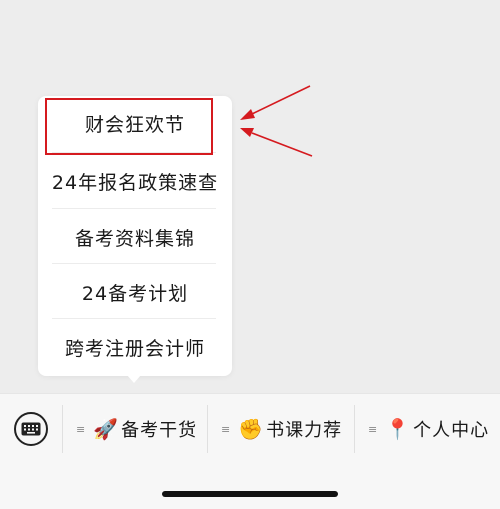 The height and width of the screenshot is (509, 500). Describe the element at coordinates (251, 429) in the screenshot. I see `raised-fist-icon: ✊` at that location.